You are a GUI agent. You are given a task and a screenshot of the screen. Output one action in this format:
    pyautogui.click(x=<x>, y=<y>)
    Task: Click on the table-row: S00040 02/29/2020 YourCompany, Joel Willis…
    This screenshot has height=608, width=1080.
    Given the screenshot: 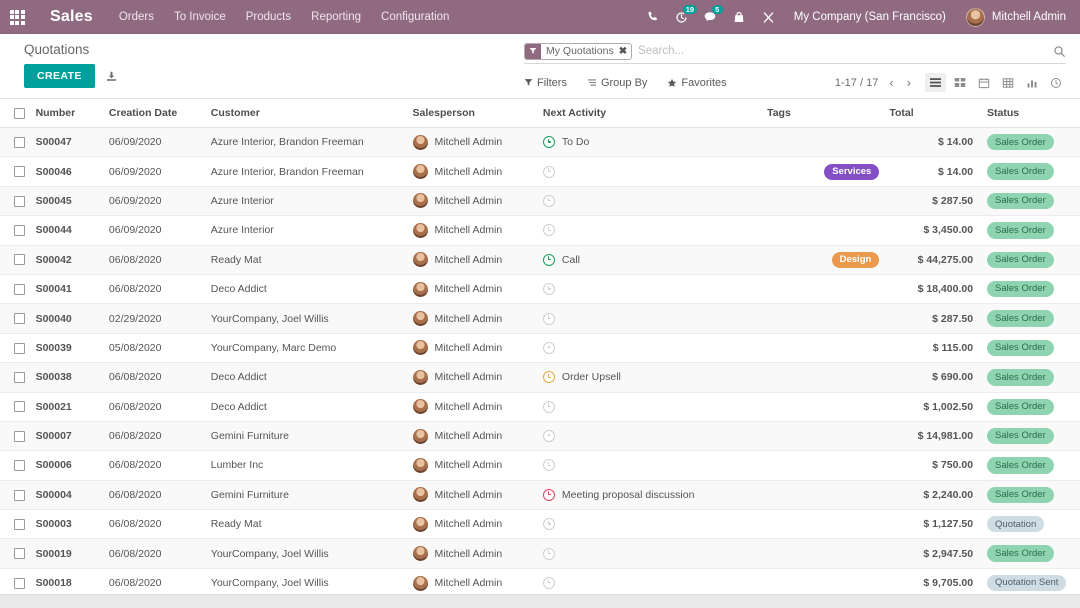 What is the action you would take?
    pyautogui.click(x=540, y=318)
    